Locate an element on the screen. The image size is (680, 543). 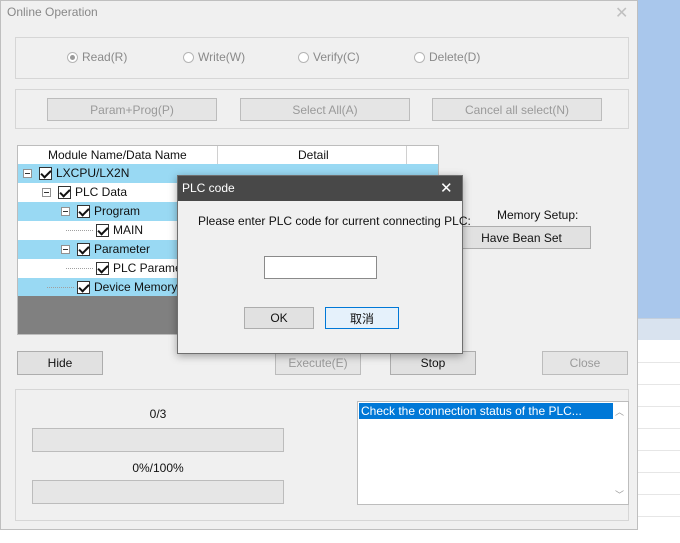
log-scrollbar: ︿ ﹀ is located at coordinates (620, 453).